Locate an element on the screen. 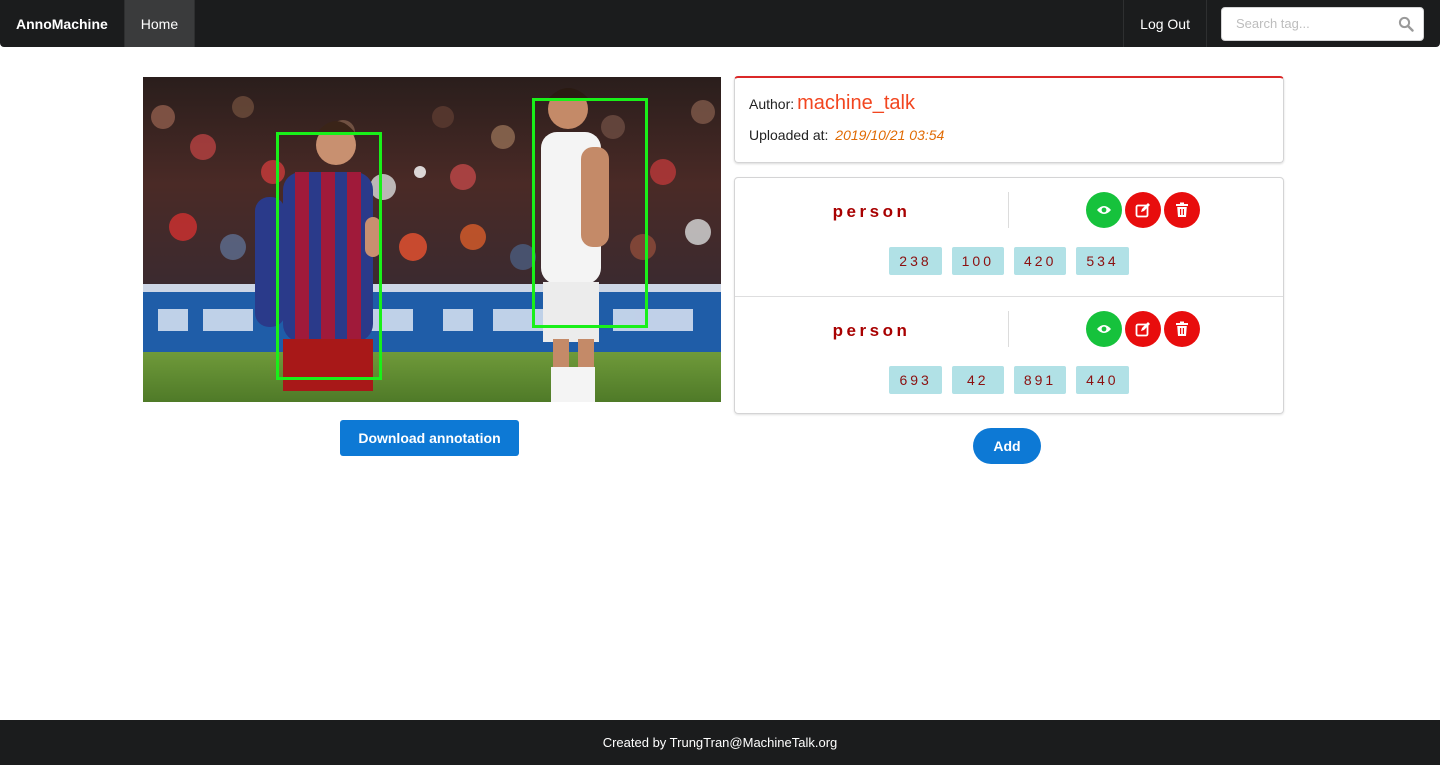 The height and width of the screenshot is (765, 1440). search-input is located at coordinates (1322, 23).